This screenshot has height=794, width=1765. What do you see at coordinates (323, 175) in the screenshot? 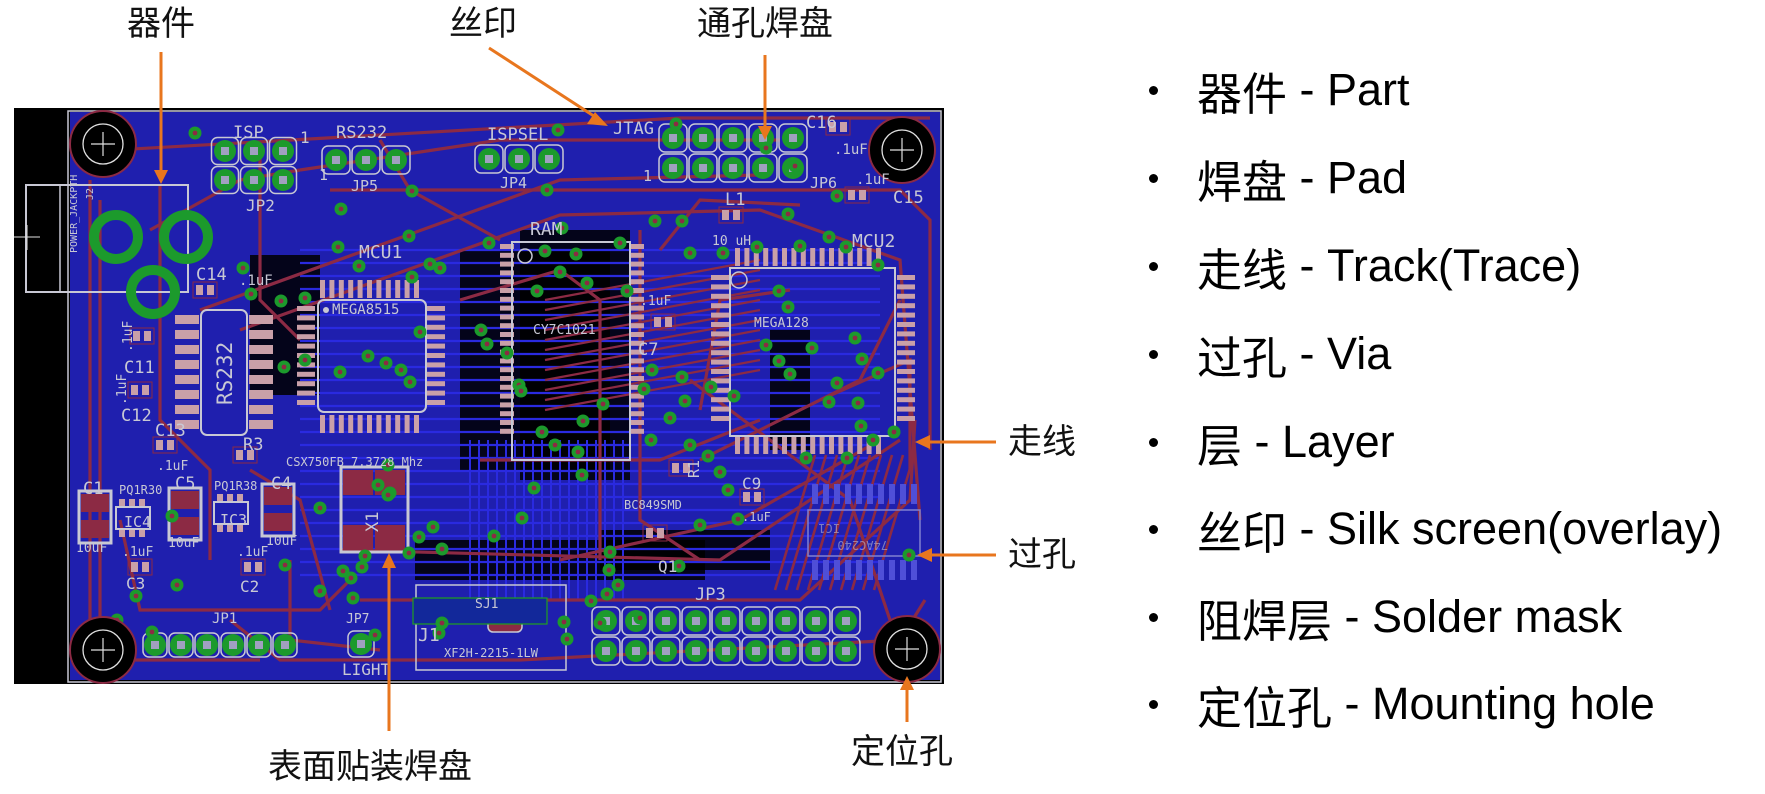
I see `label-pin1-jp5: 1` at bounding box center [323, 175].